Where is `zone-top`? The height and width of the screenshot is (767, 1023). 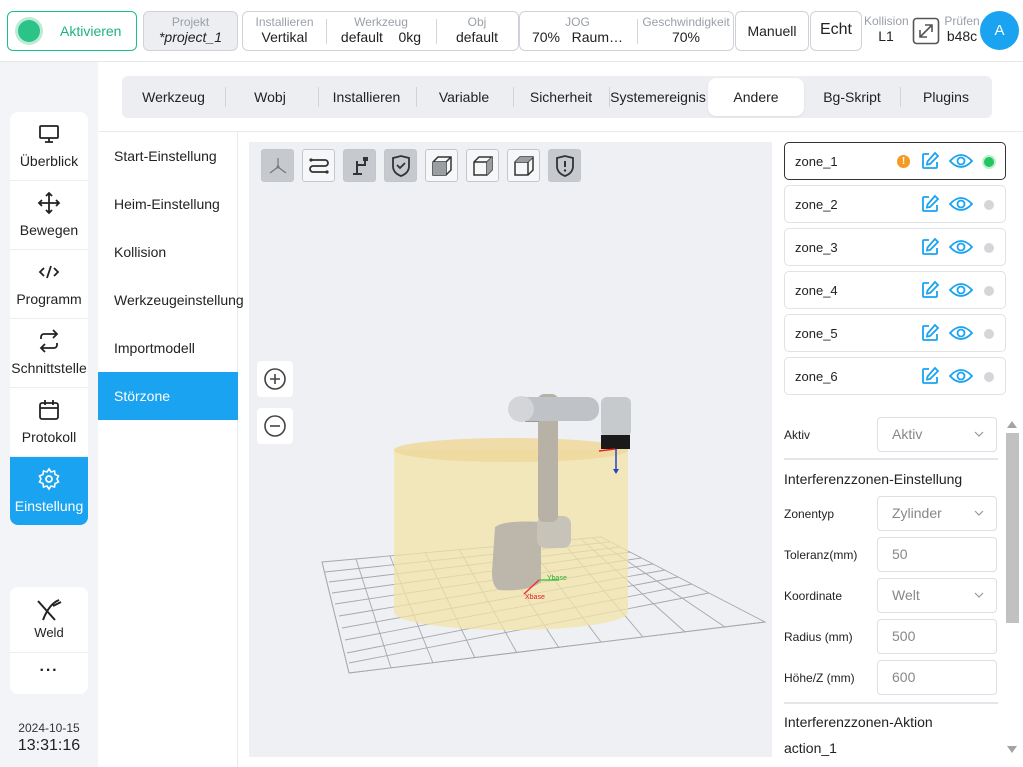 zone-top is located at coordinates (511, 450).